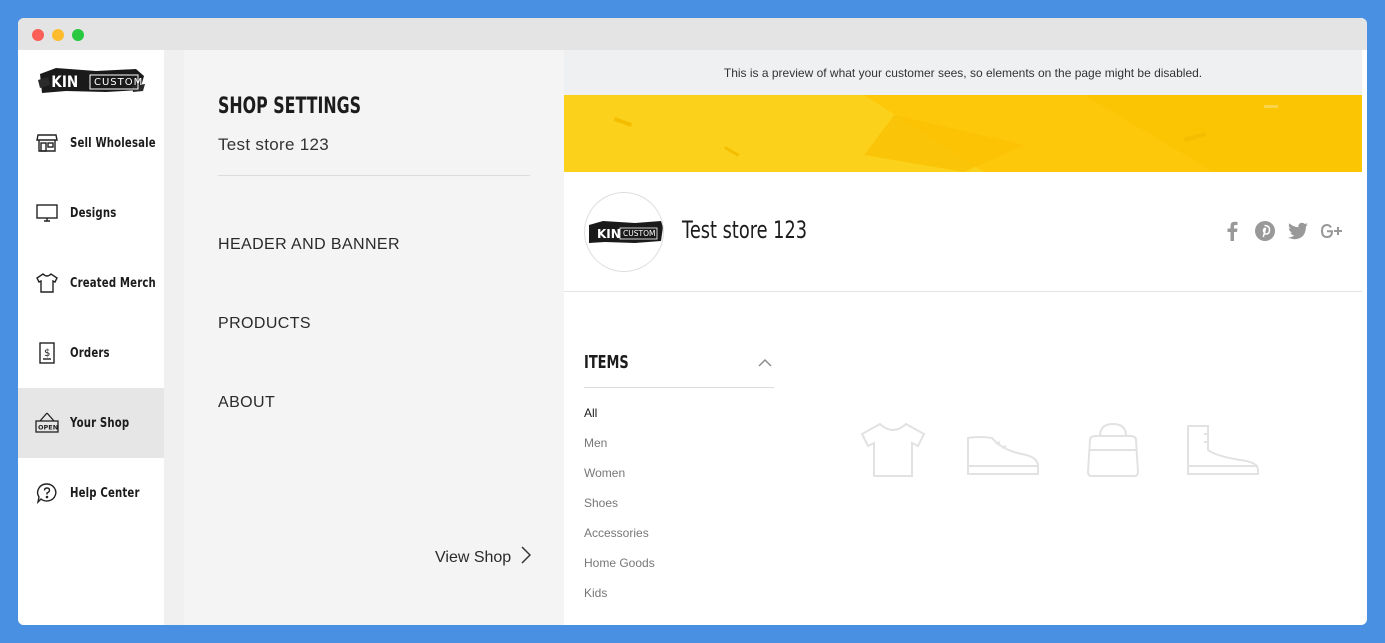  Describe the element at coordinates (1331, 231) in the screenshot. I see `google-plus-icon` at that location.